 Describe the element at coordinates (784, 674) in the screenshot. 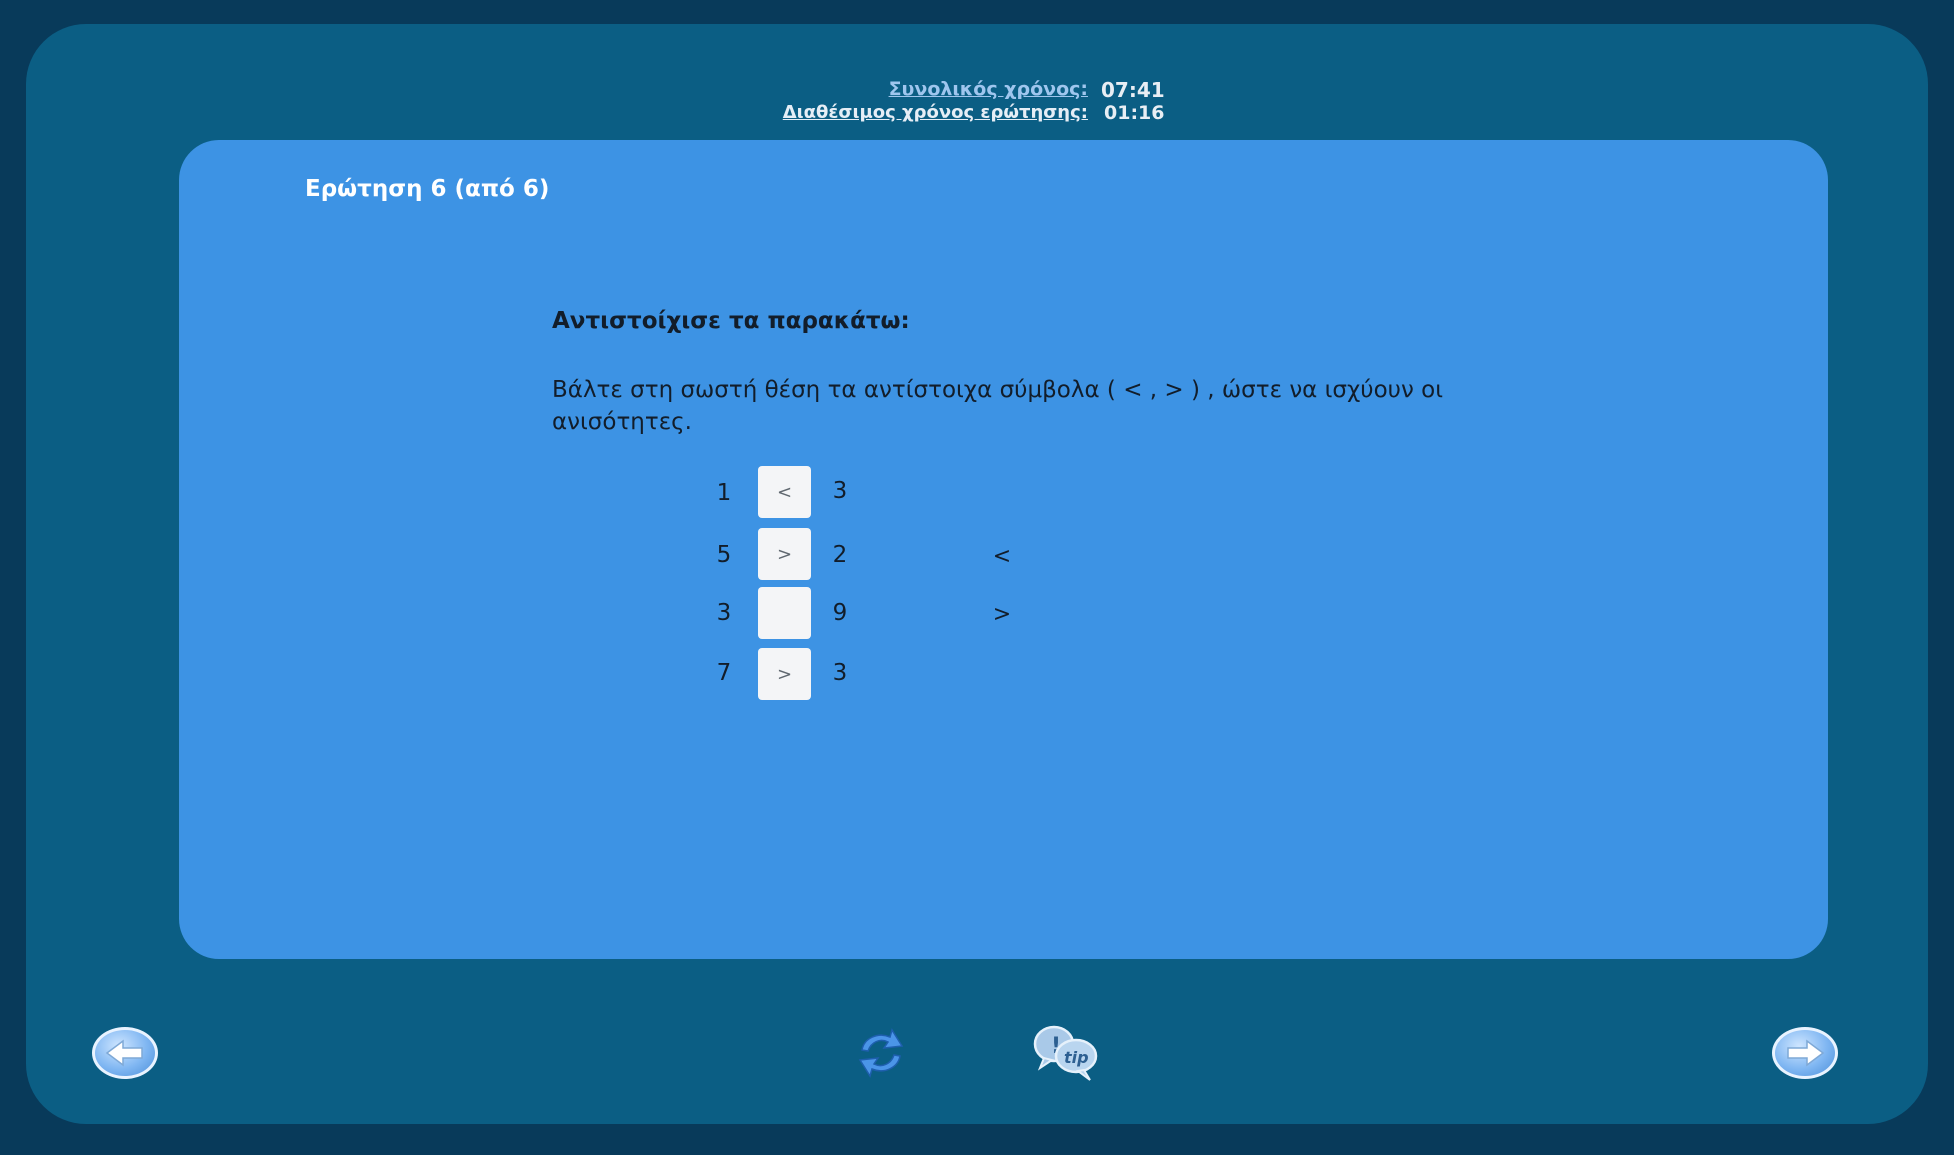

I see `row-4-drop-slot: >` at that location.